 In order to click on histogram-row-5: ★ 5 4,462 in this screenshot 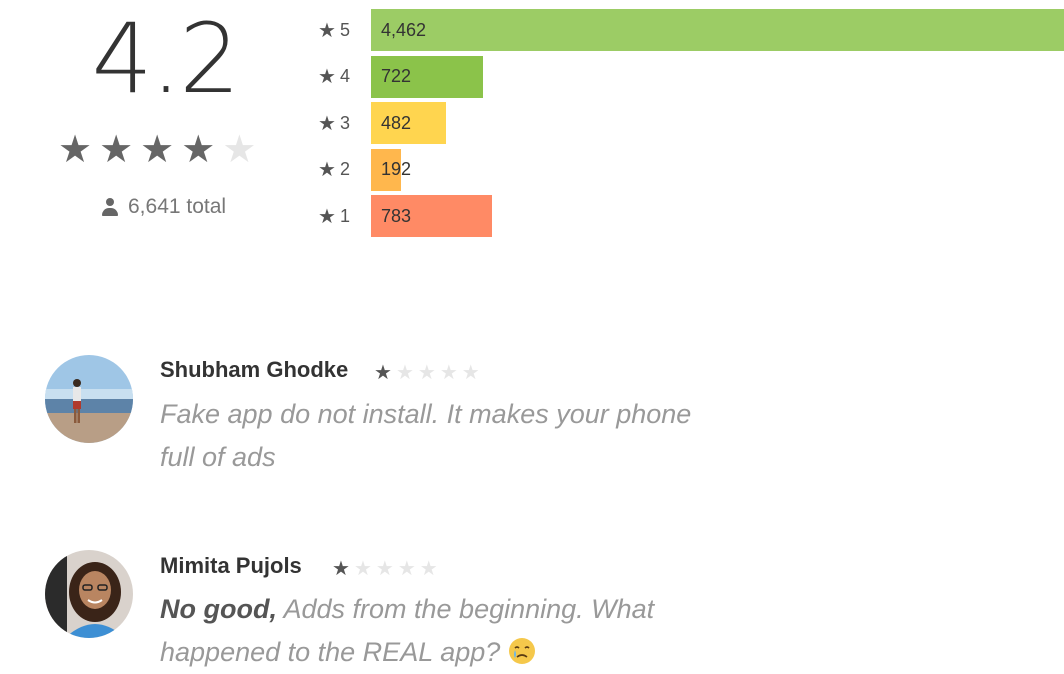, I will do `click(691, 32)`.